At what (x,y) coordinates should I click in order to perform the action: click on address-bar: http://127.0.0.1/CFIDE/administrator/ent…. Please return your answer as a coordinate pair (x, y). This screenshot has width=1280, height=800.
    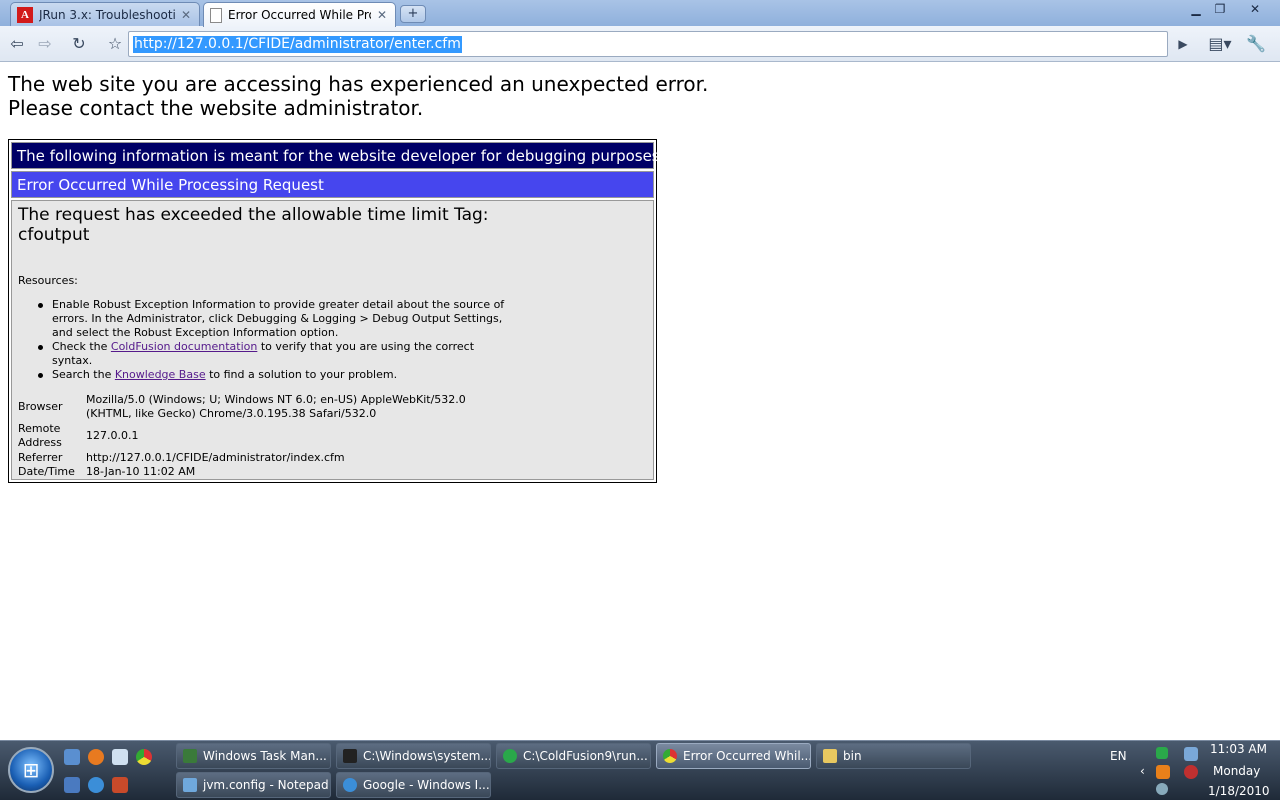
    Looking at the image, I should click on (648, 44).